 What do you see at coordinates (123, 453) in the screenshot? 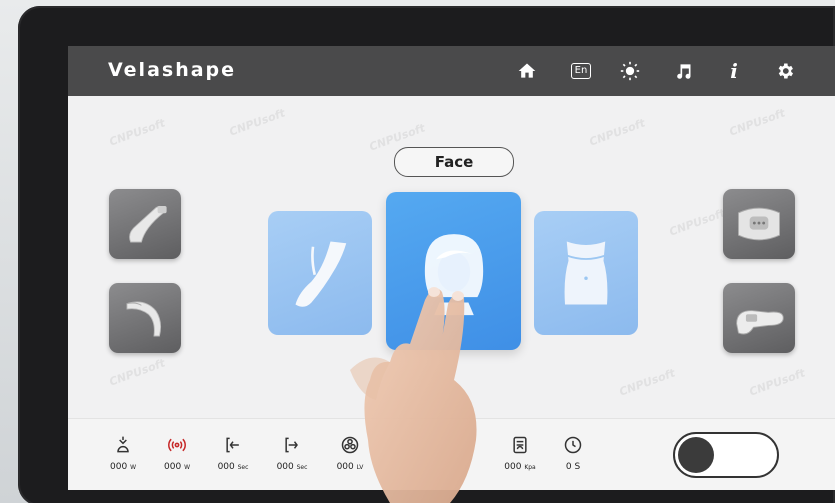
I see `status-ir: 000 W` at bounding box center [123, 453].